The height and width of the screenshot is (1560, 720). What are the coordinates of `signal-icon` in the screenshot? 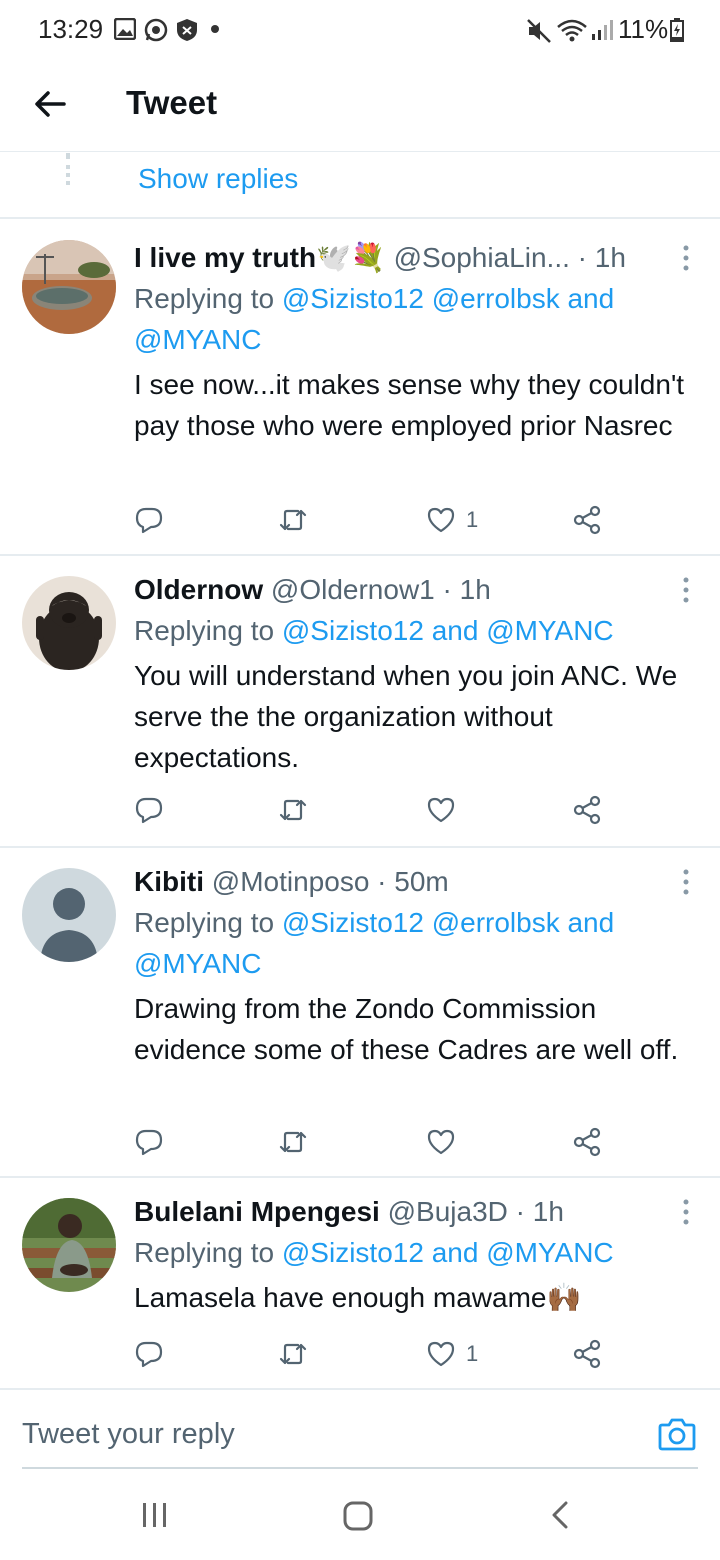 It's located at (602, 30).